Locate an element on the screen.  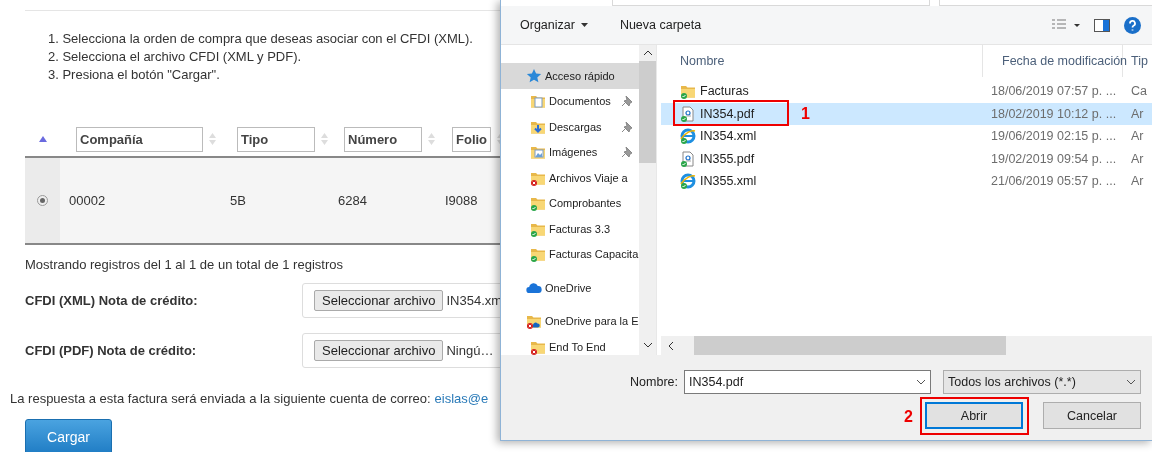
instruction-step: 1. Selecciona la orden de compra que deseas asociar con el CFDI (XML). is located at coordinates (260, 39).